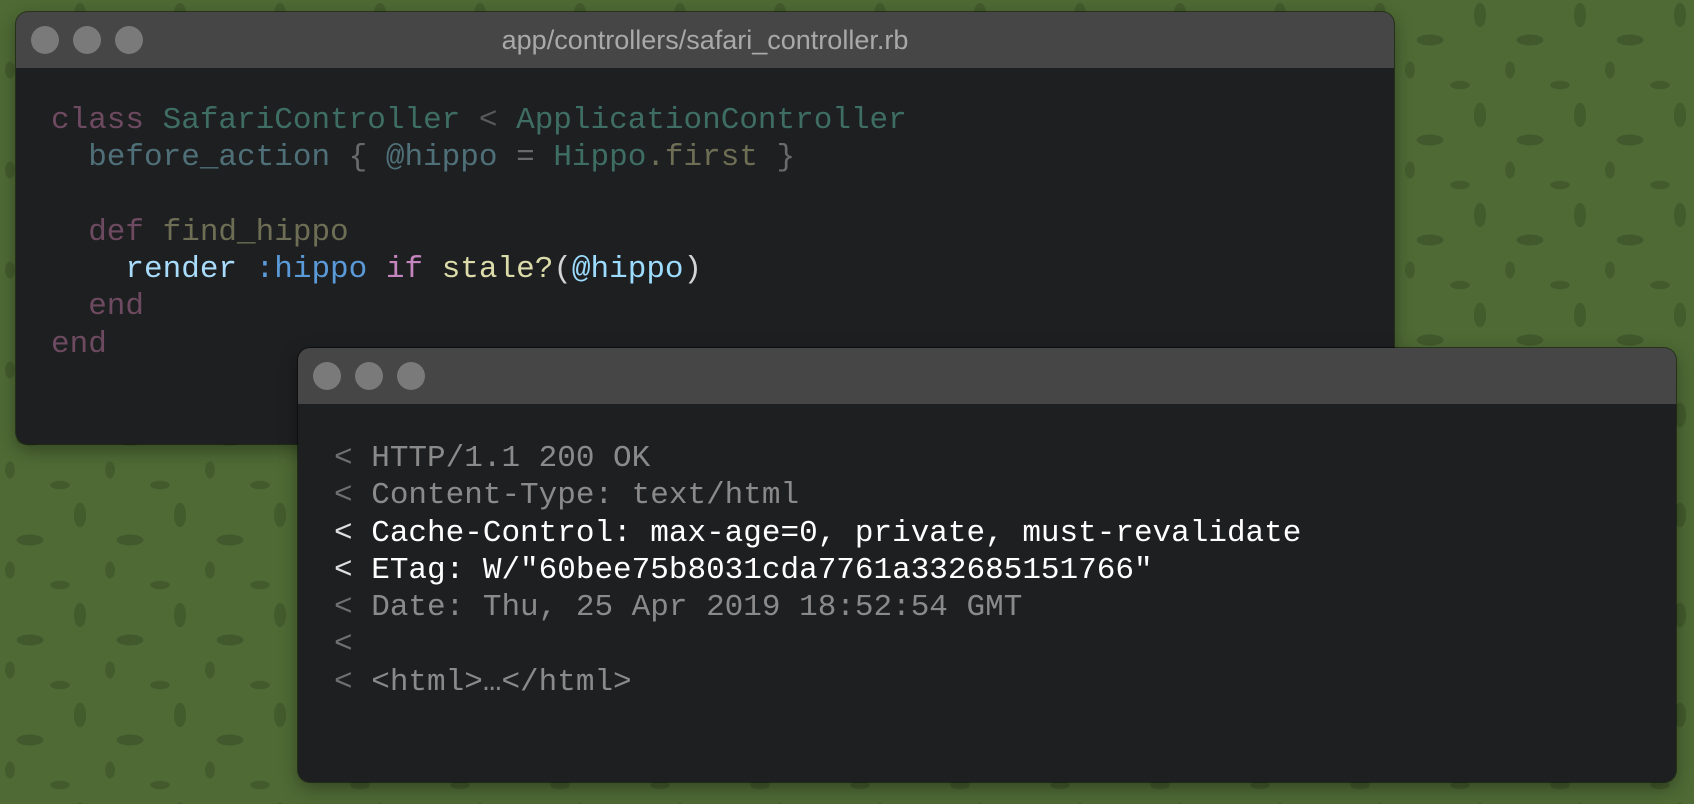  Describe the element at coordinates (600, 158) in the screenshot. I see `code-token: Hippo` at that location.